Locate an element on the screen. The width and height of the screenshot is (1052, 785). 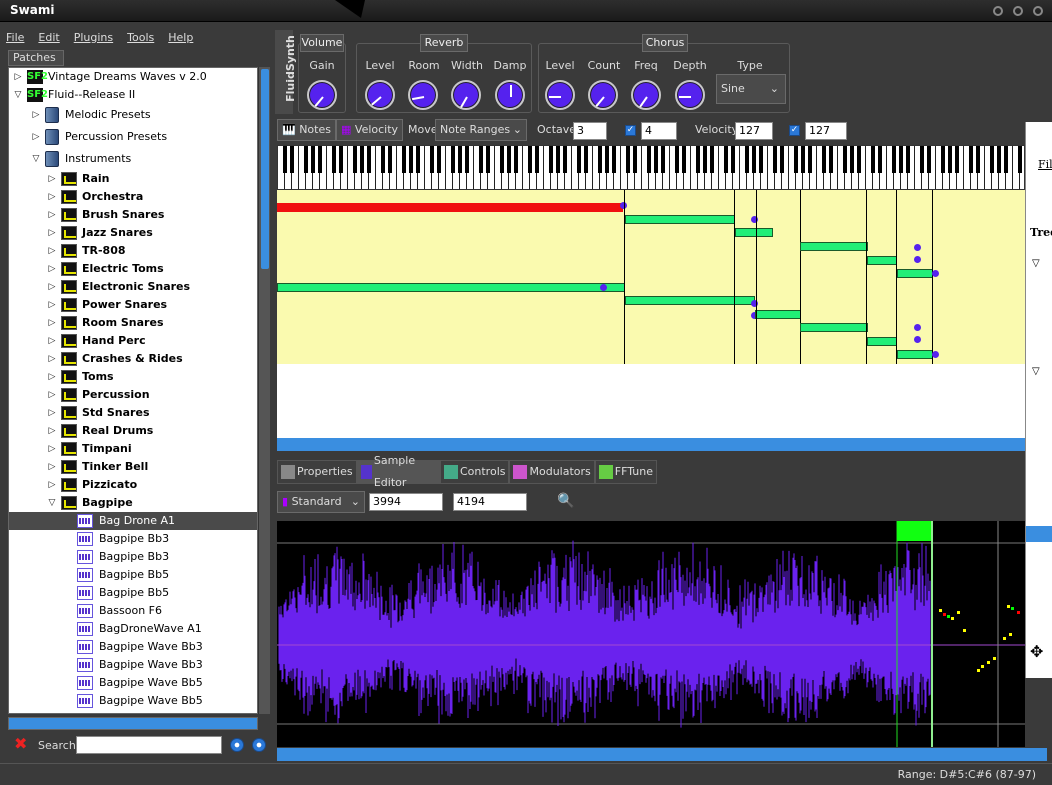
tree-row-instrument: ▷ TR-808 is located at coordinates (86, 251).